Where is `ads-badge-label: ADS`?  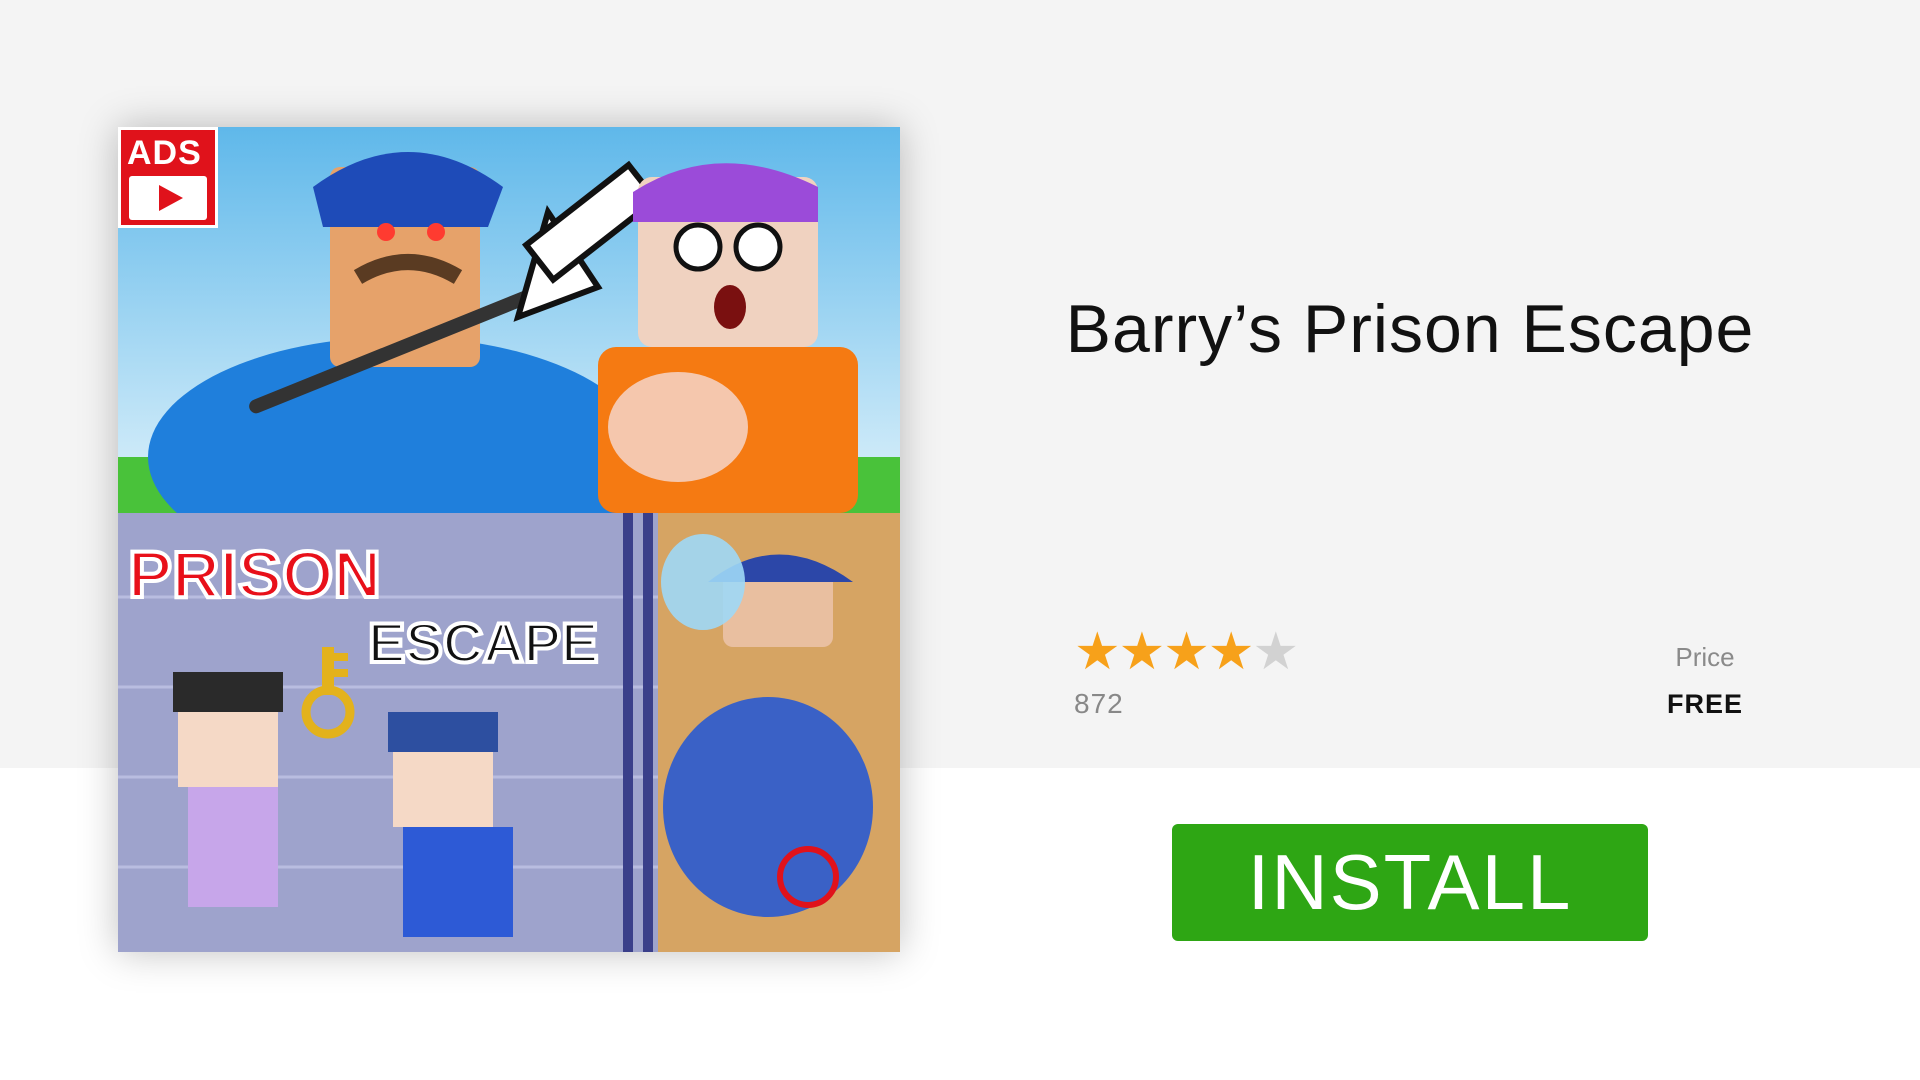
ads-badge-label: ADS is located at coordinates (164, 153).